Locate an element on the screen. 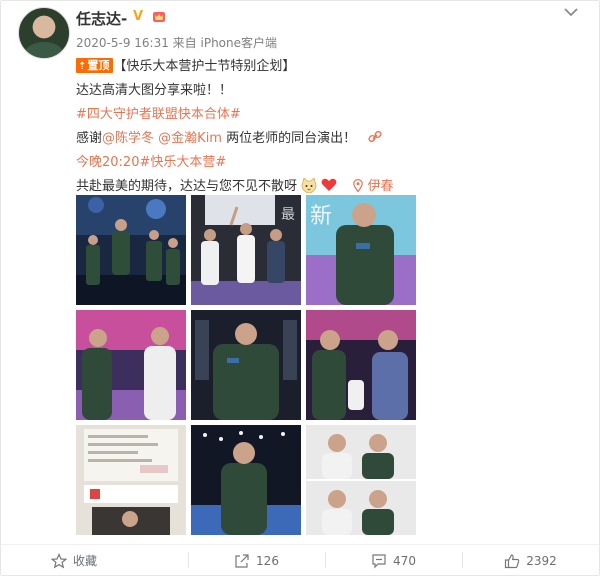 The image size is (600, 576). pin-badge: ⇡置顶 is located at coordinates (95, 65).